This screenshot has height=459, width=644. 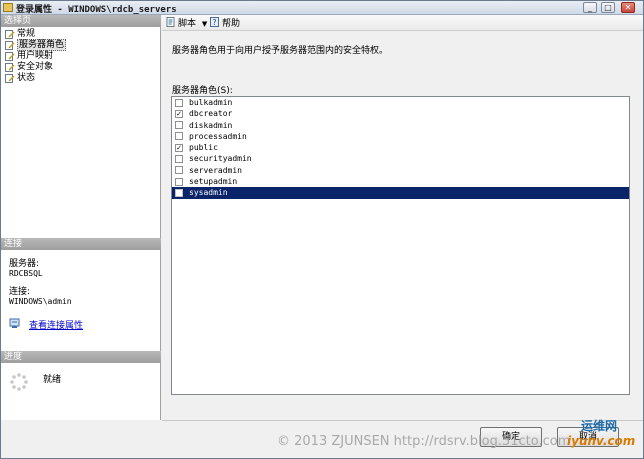 I want to click on page-item-label: 状态, so click(x=26, y=78).